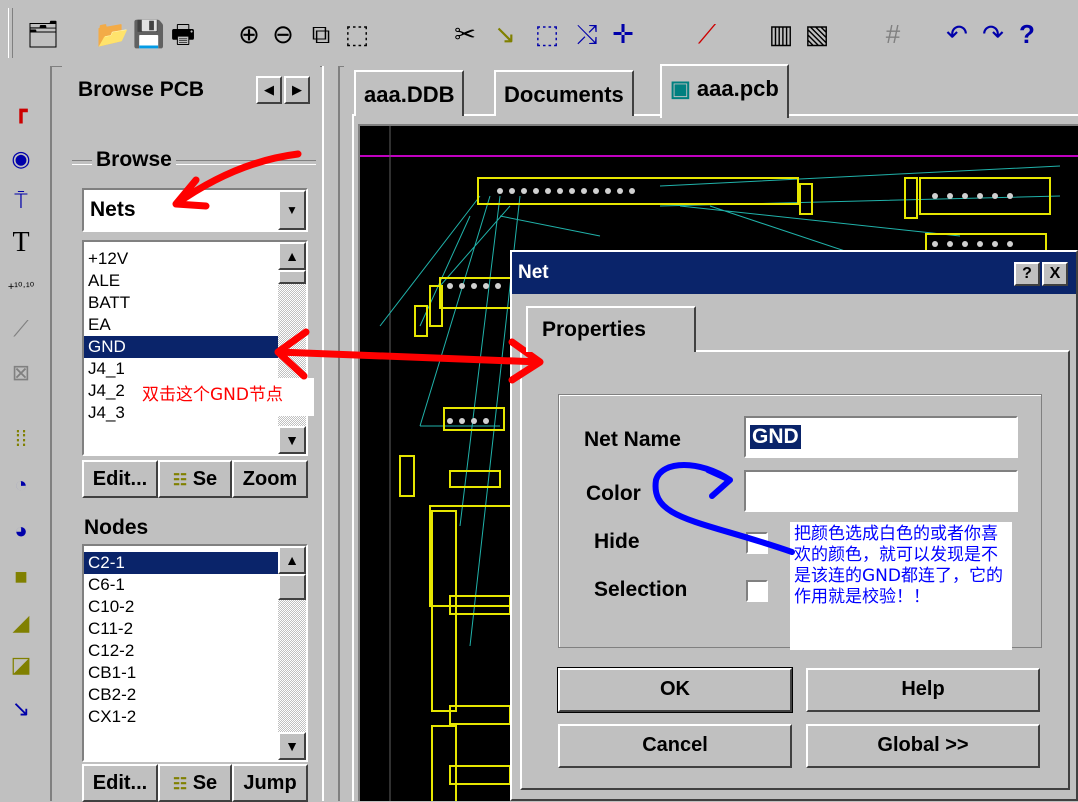 This screenshot has width=1078, height=802. Describe the element at coordinates (43, 34) in the screenshot. I see `layer-stack-icon: 🗂` at that location.